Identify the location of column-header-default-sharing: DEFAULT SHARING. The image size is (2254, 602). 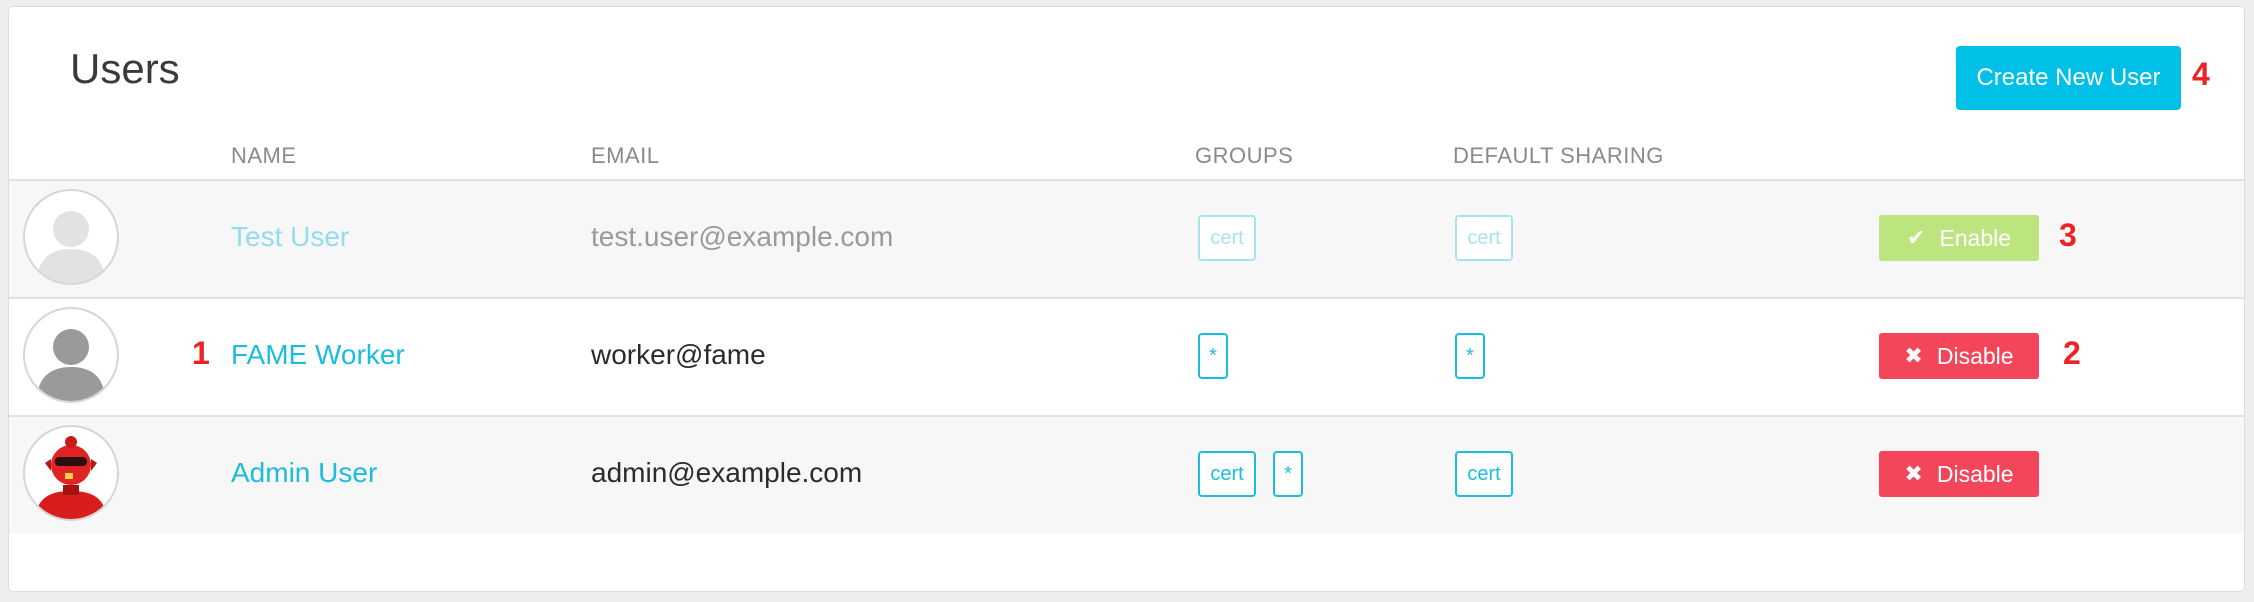
(1558, 155).